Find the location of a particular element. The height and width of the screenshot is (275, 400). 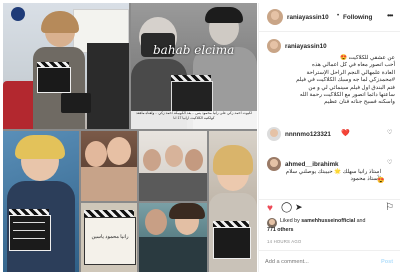

collage-tile-two-women is located at coordinates (109, 166).